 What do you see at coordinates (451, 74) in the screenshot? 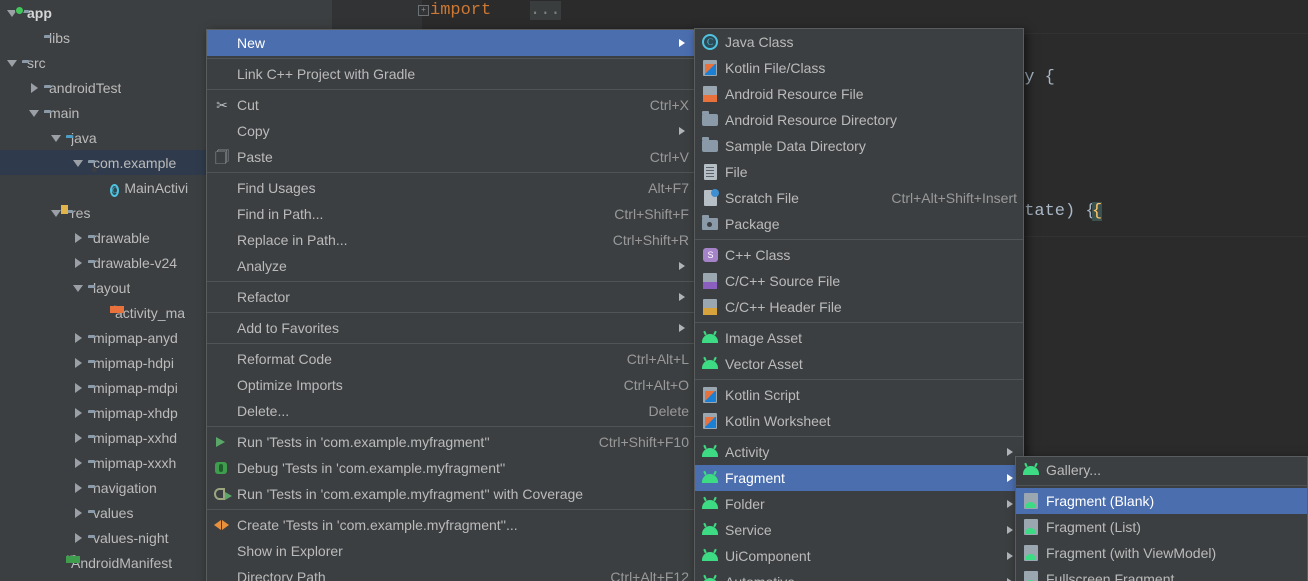
I see `context-menu-item: Link C++ Project with Gradle` at bounding box center [451, 74].